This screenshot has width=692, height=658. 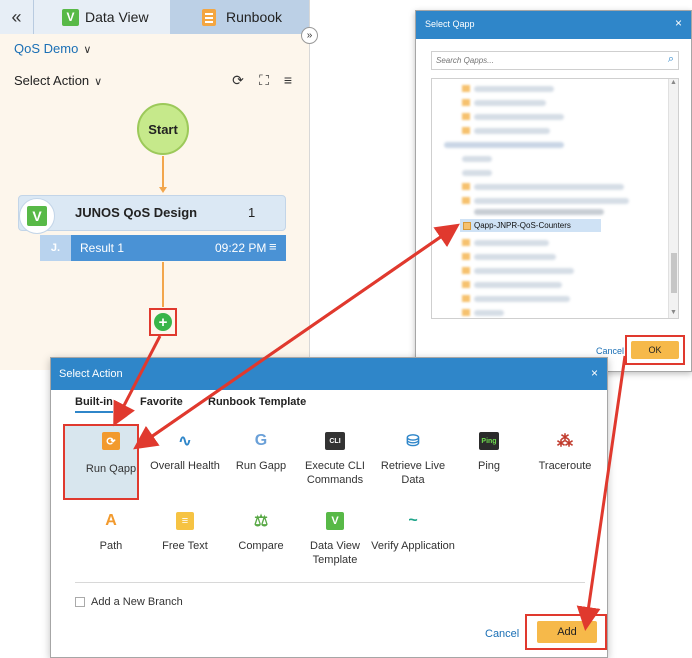 I want to click on highlight-frame: OK, so click(x=655, y=350).